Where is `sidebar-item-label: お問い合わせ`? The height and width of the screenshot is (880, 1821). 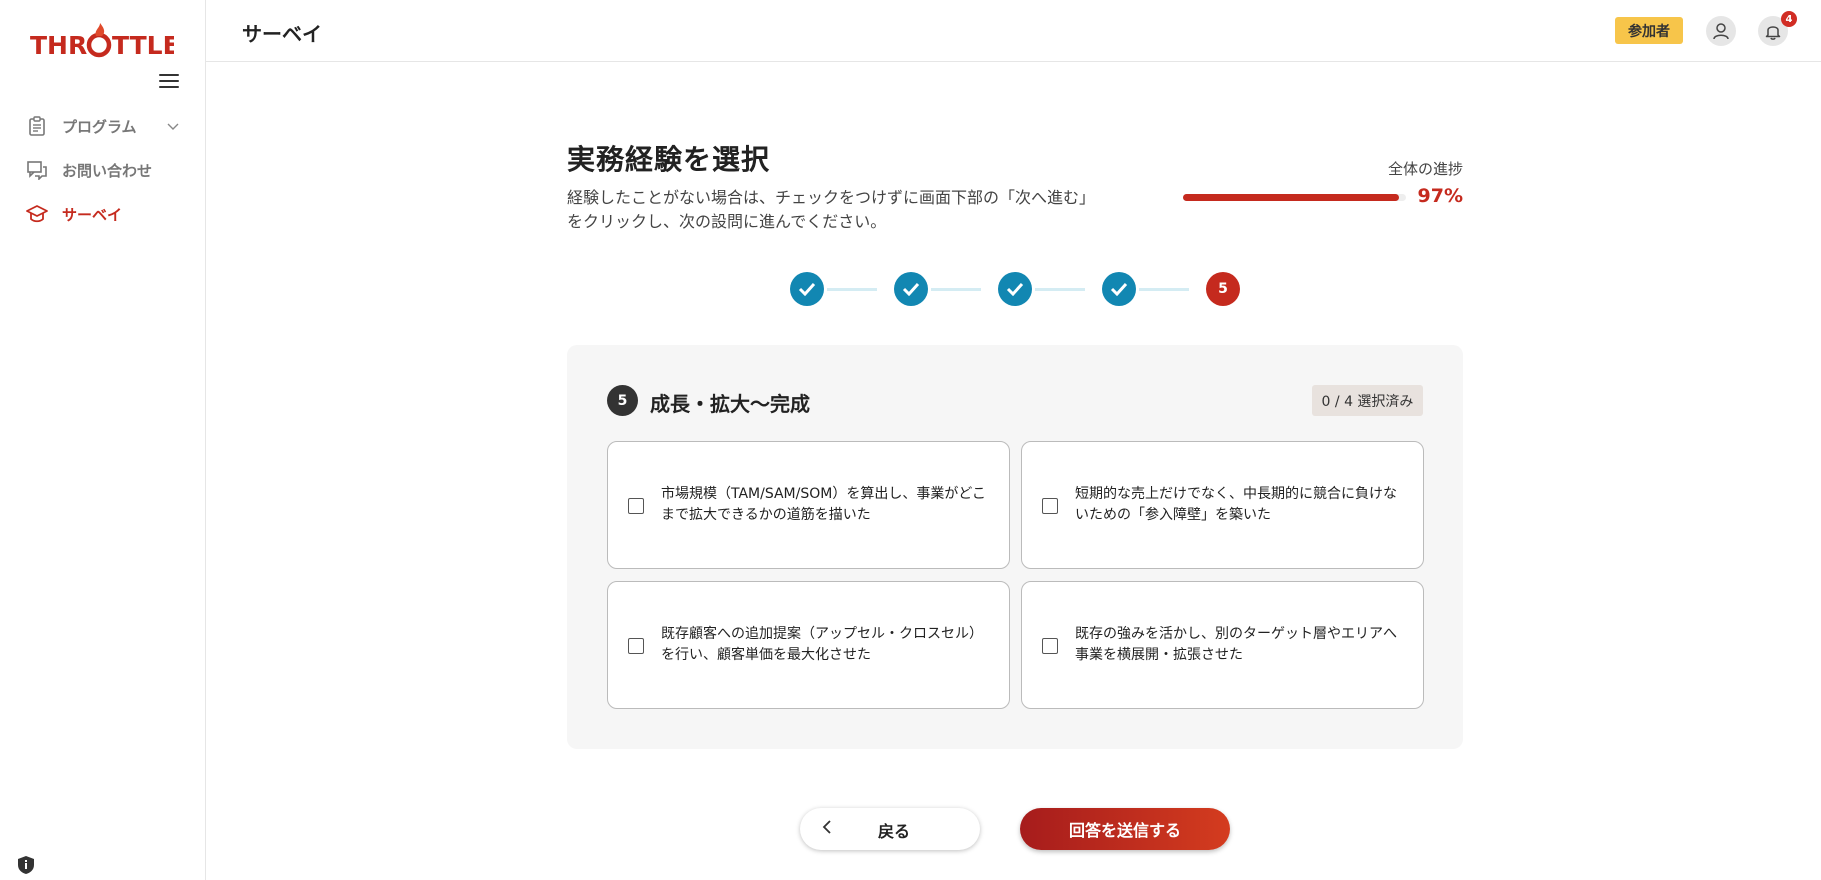
sidebar-item-label: お問い合わせ is located at coordinates (107, 170).